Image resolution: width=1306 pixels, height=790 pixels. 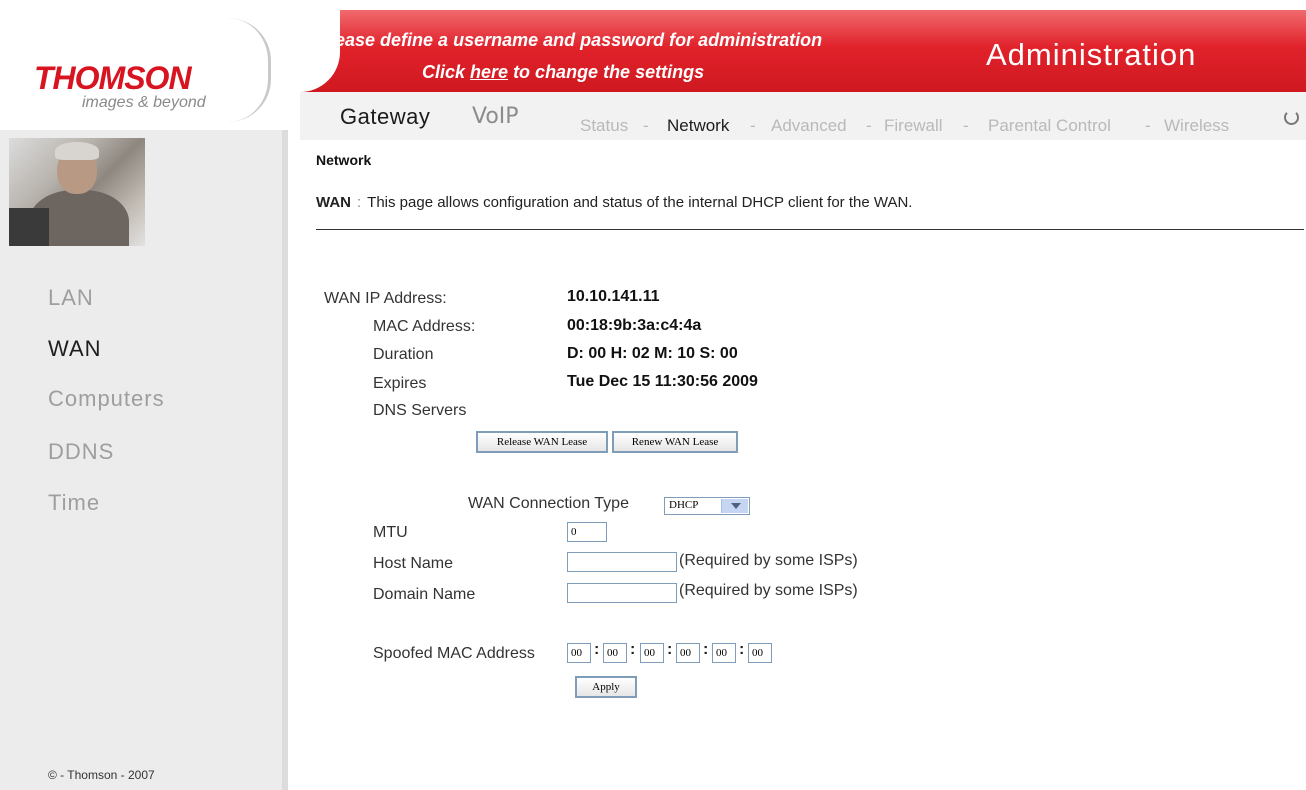 I want to click on sidebar-item-computers: Computers, so click(x=106, y=399).